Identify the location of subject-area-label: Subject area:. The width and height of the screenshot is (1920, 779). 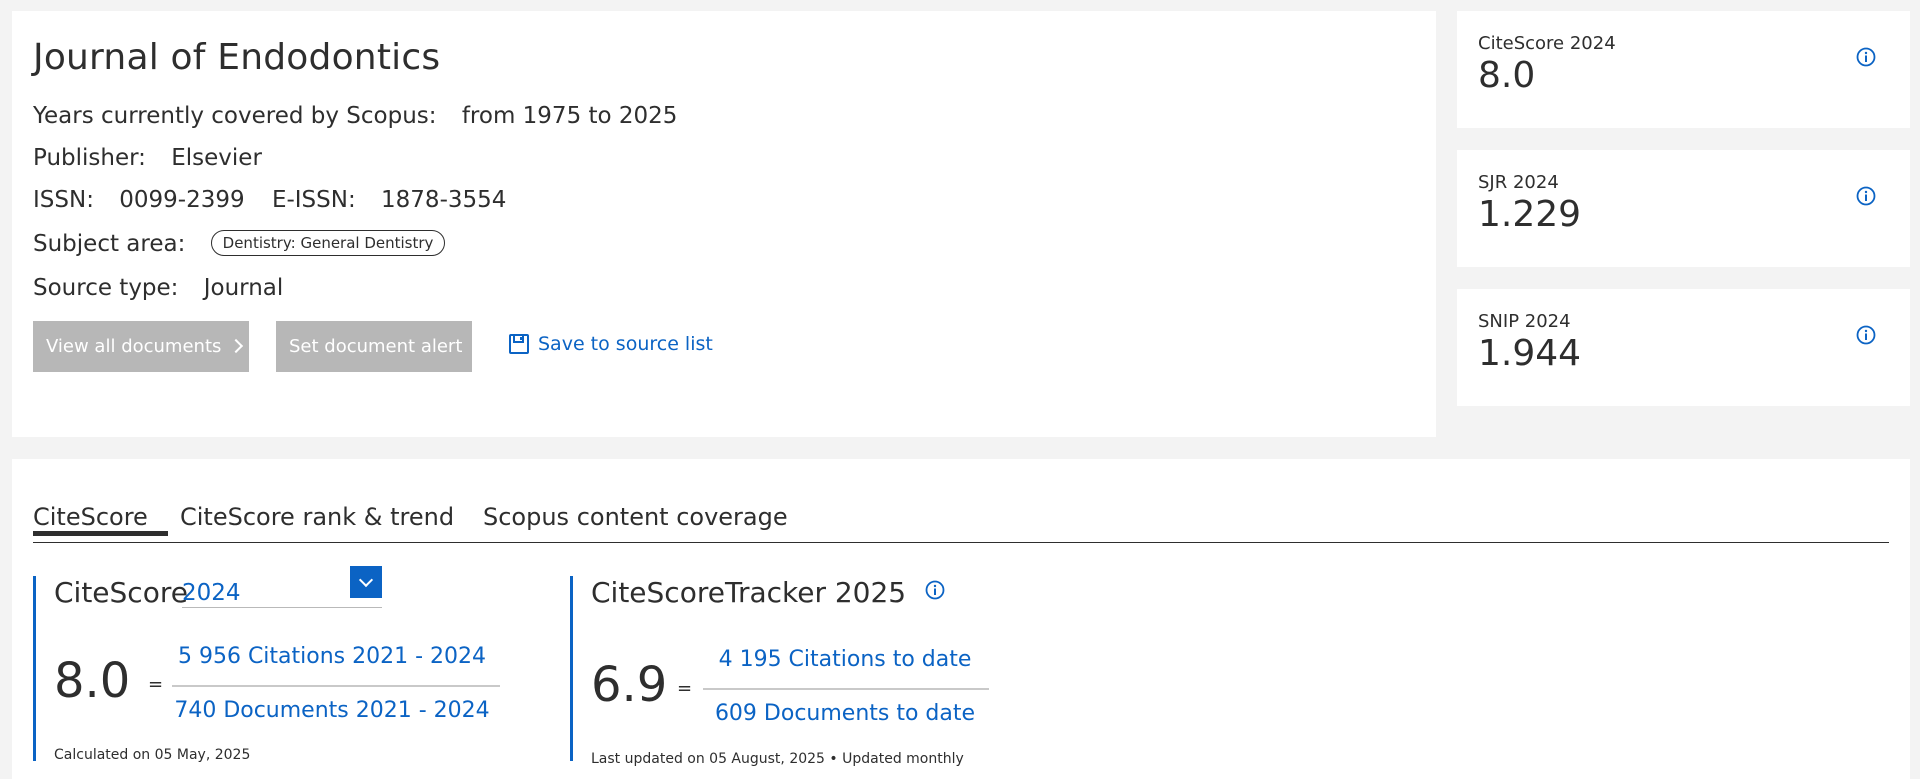
(109, 244).